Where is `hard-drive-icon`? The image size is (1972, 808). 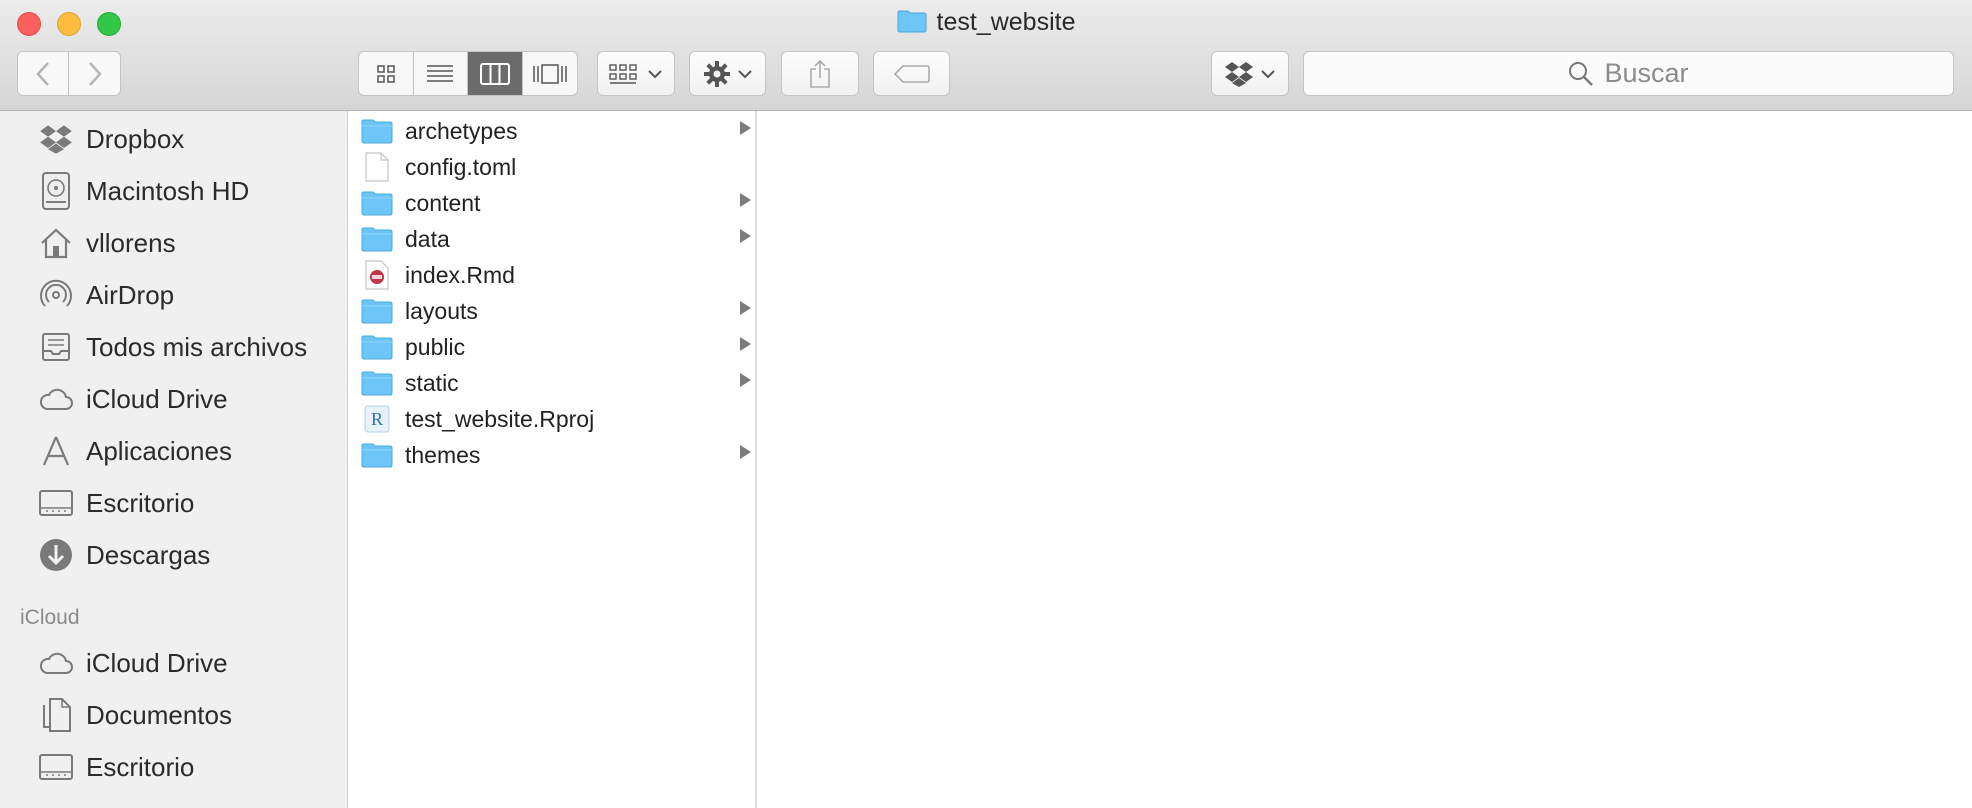
hard-drive-icon is located at coordinates (56, 191).